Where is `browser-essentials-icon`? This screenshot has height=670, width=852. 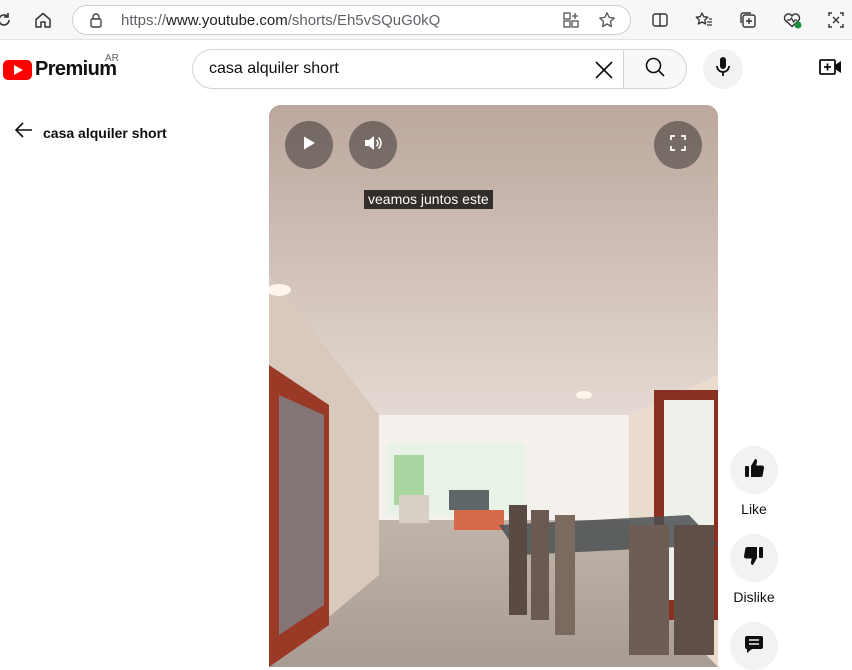 browser-essentials-icon is located at coordinates (792, 20).